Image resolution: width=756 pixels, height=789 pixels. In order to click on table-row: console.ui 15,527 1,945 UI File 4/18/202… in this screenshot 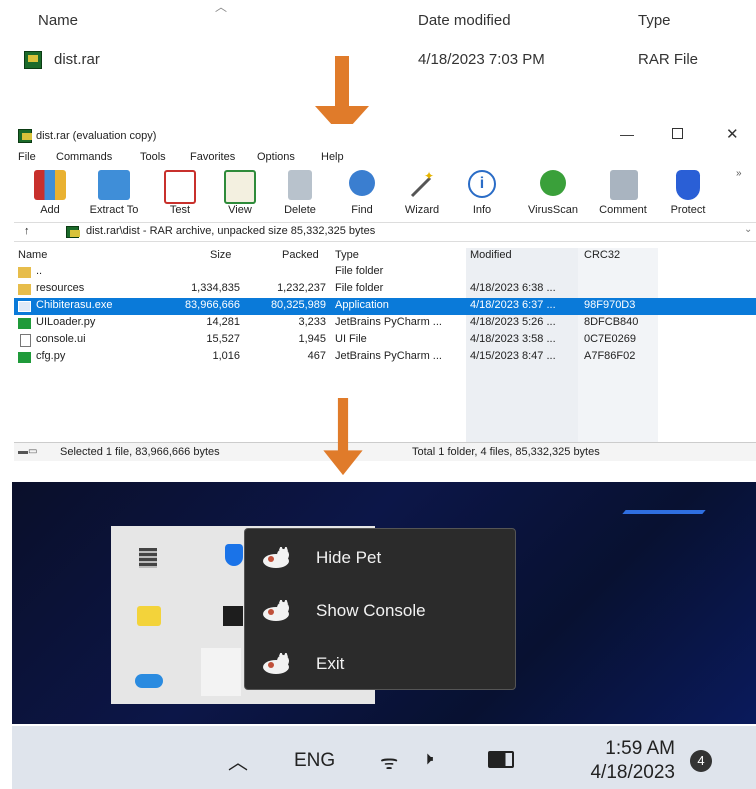, I will do `click(385, 340)`.